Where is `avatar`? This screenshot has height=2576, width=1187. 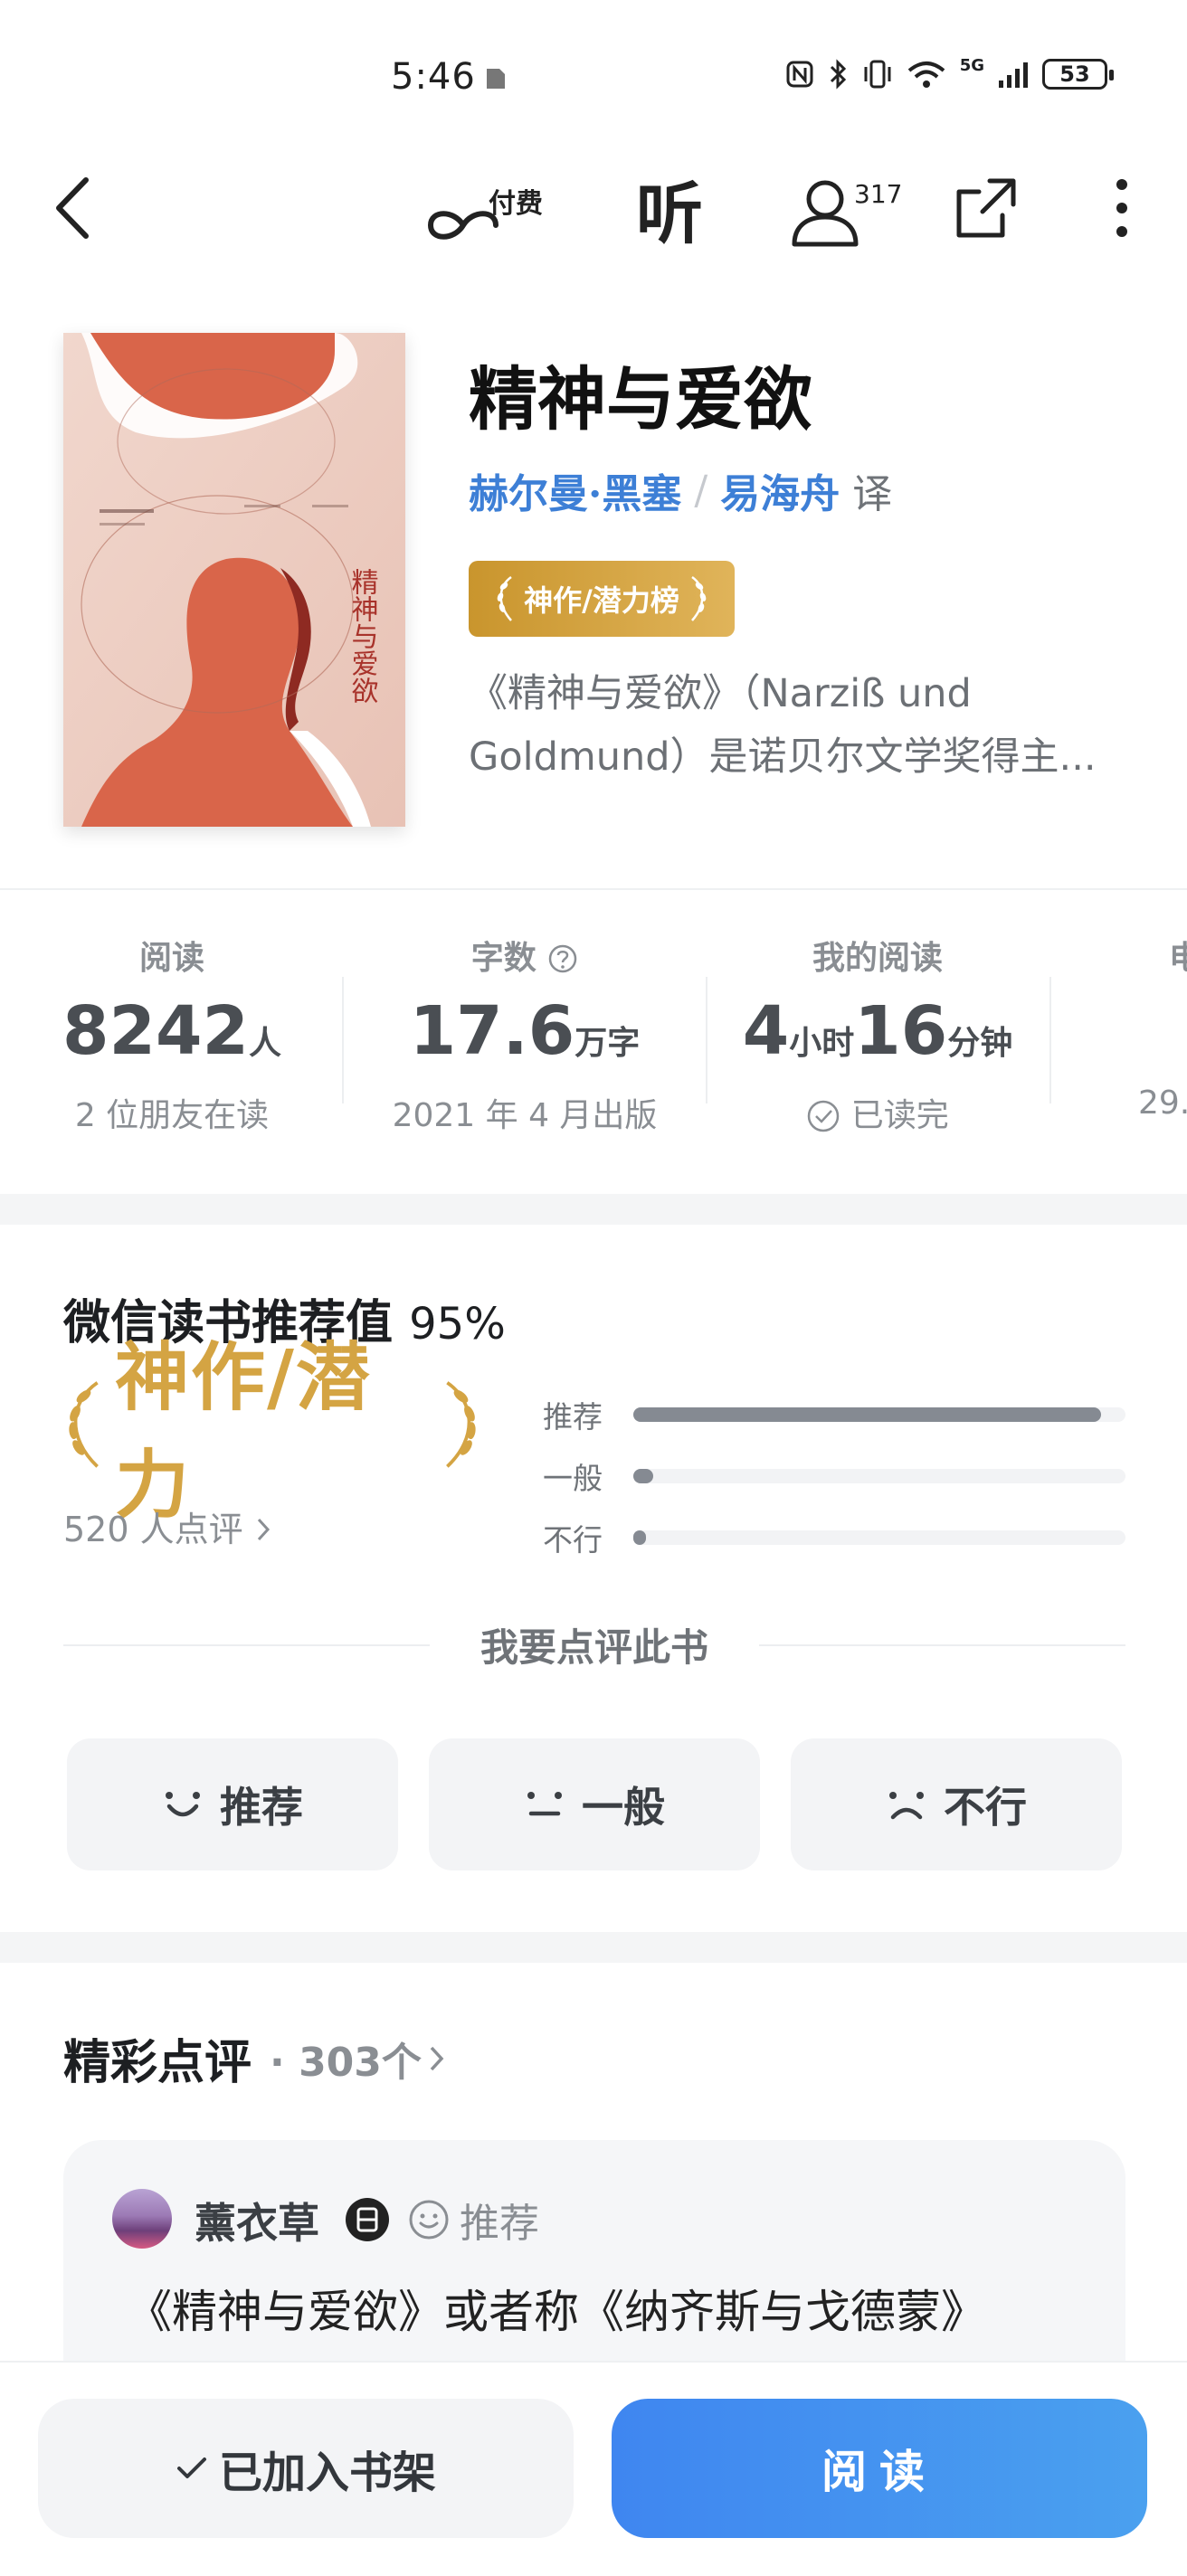 avatar is located at coordinates (142, 2219).